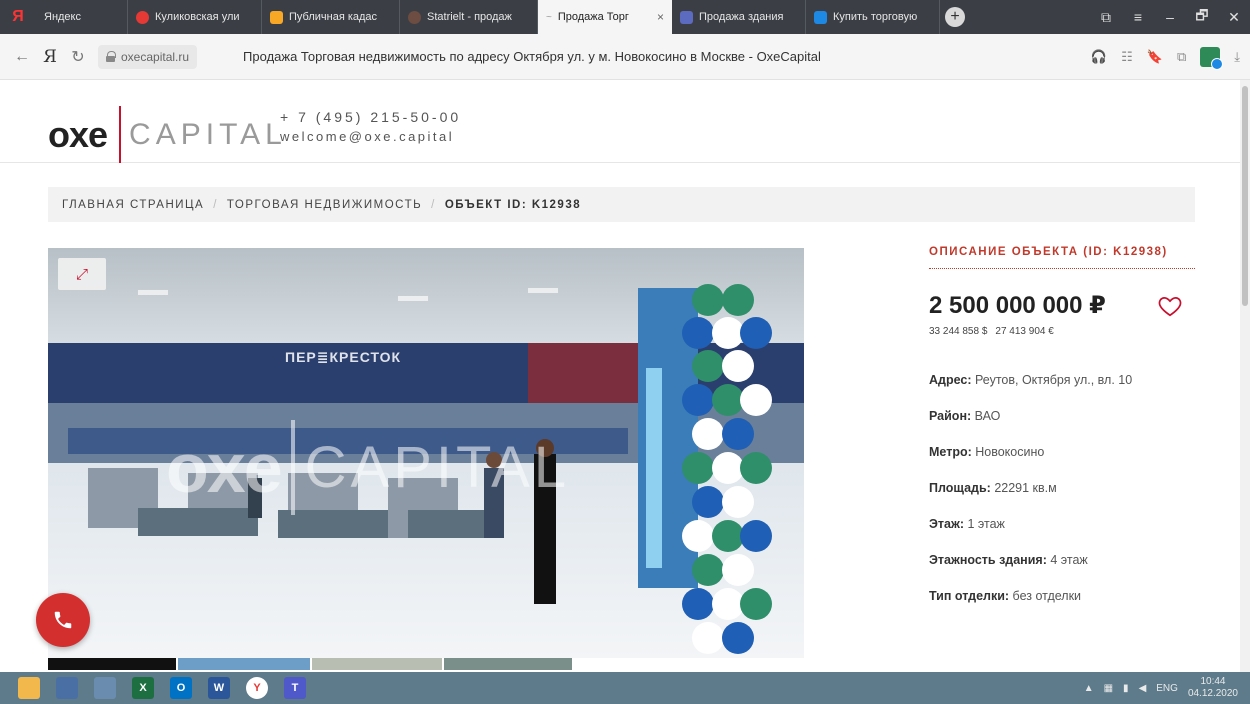 The image size is (1250, 704). What do you see at coordinates (1181, 57) in the screenshot?
I see `collections-icon: ⧉` at bounding box center [1181, 57].